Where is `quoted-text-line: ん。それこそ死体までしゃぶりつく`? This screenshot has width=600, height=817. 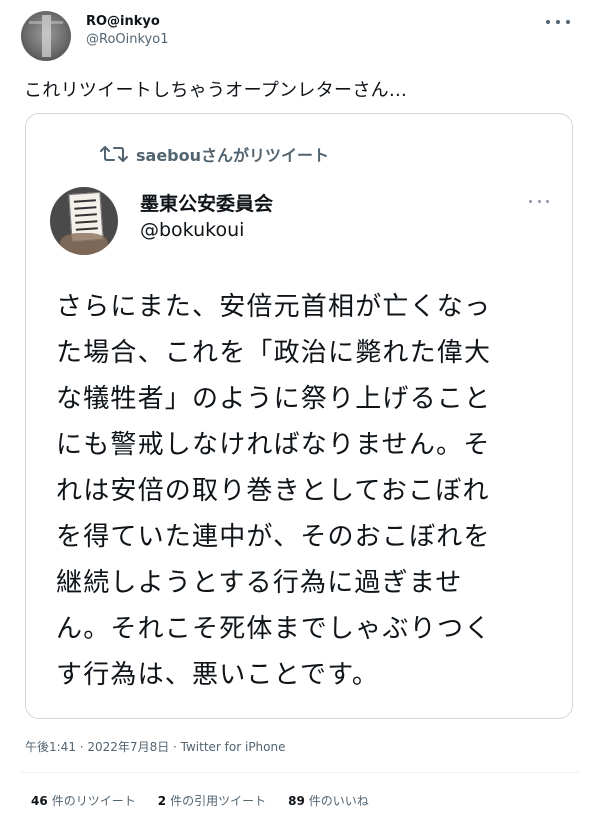
quoted-text-line: ん。それこそ死体までしゃぶりつく is located at coordinates (274, 629).